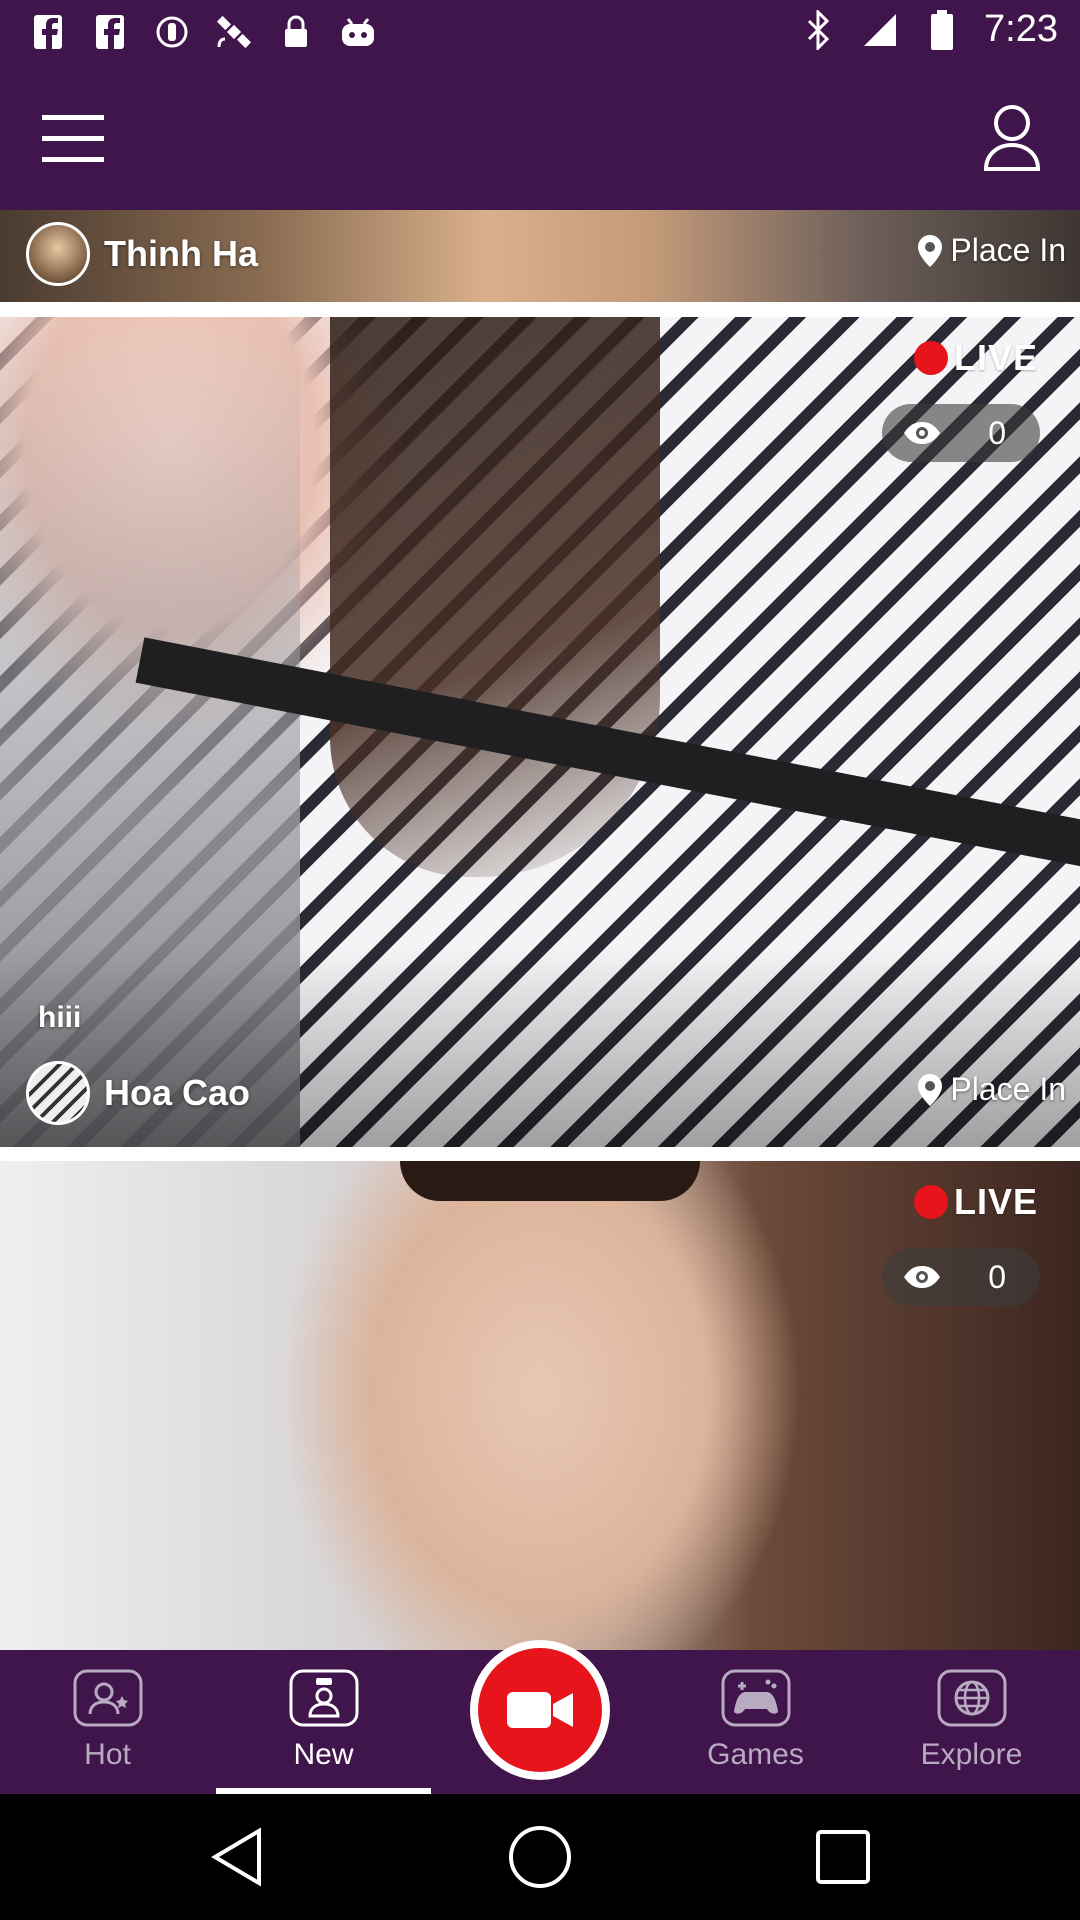 This screenshot has width=1080, height=1920. I want to click on recents-icon, so click(843, 1857).